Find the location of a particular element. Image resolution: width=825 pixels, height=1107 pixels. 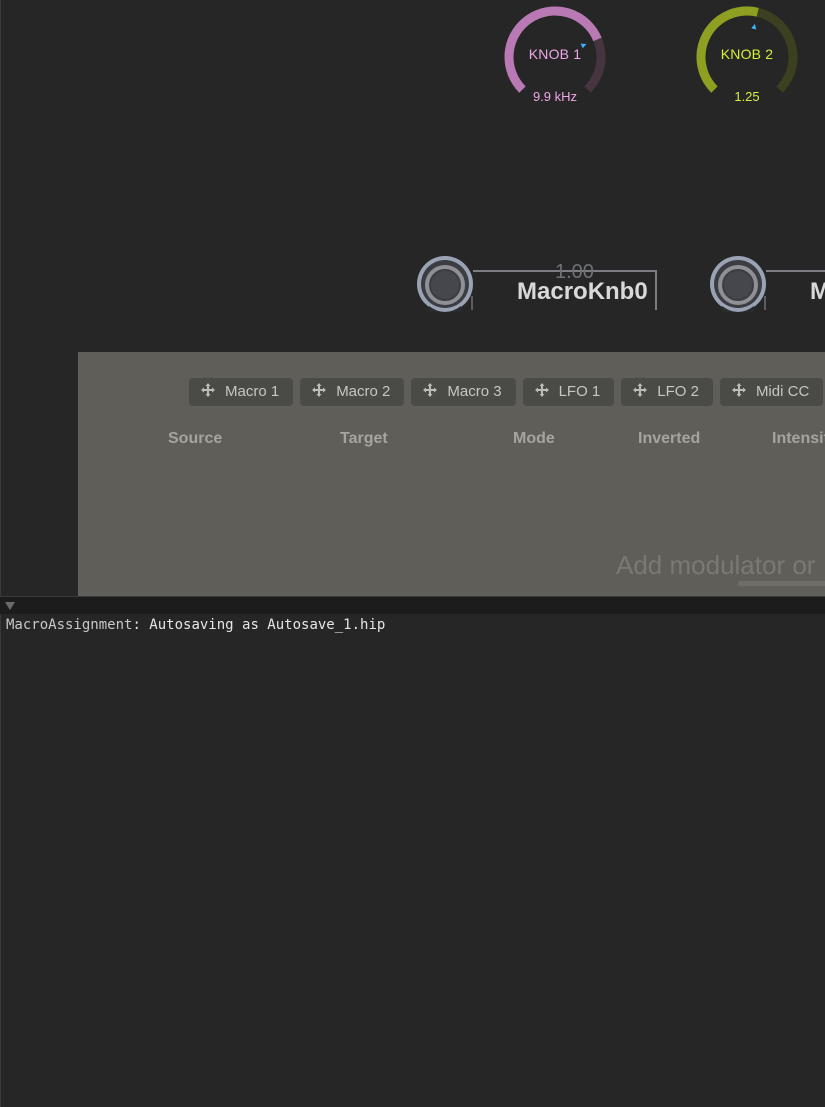

console-header is located at coordinates (412, 605).